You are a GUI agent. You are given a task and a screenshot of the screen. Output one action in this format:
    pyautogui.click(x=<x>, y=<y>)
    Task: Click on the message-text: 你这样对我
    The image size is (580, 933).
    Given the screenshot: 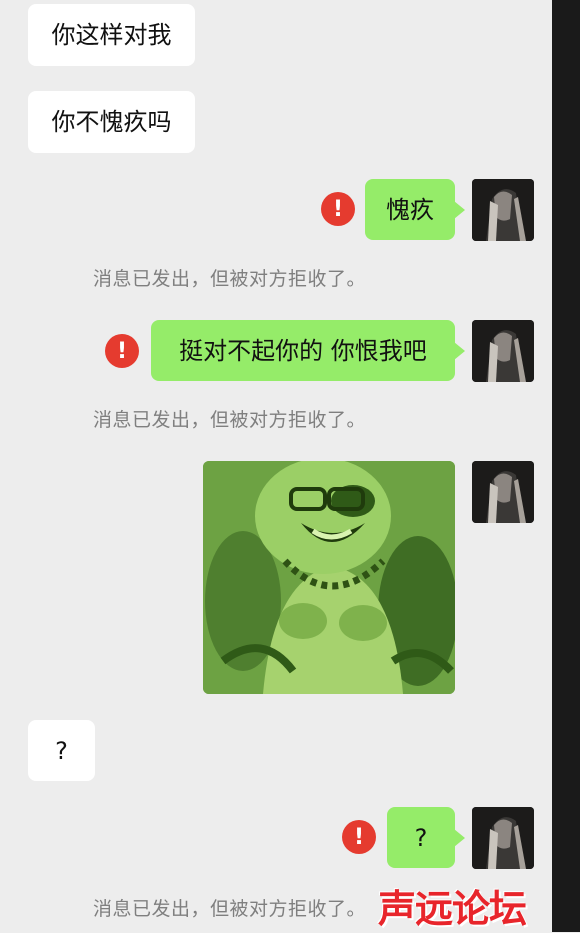 What is the action you would take?
    pyautogui.click(x=111, y=35)
    